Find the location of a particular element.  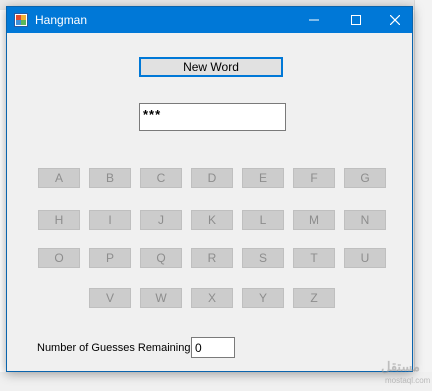

letter-button-w: W is located at coordinates (161, 298).